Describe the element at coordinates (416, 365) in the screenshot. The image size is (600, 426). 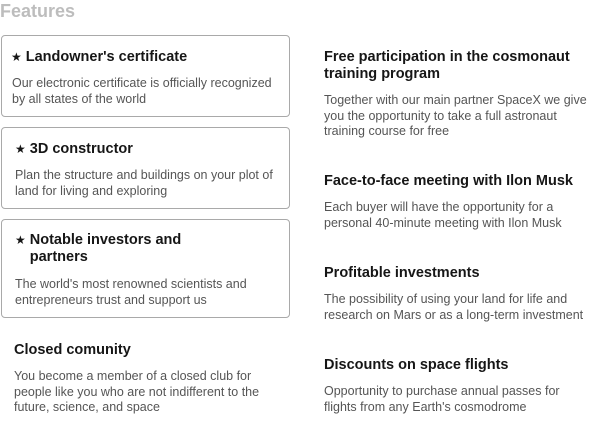
I see `feature-title: Discounts on space flights` at that location.